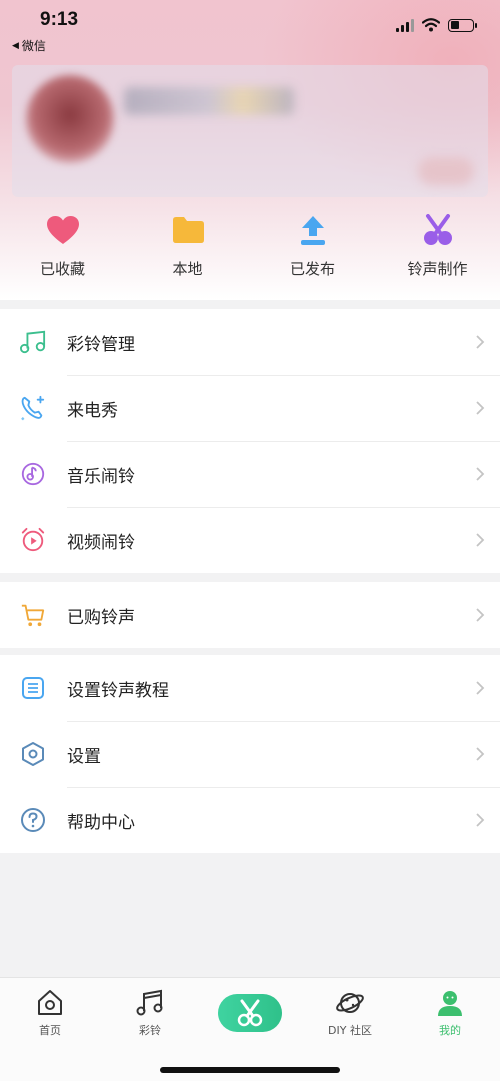  What do you see at coordinates (446, 171) in the screenshot?
I see `profile-action-blurred` at bounding box center [446, 171].